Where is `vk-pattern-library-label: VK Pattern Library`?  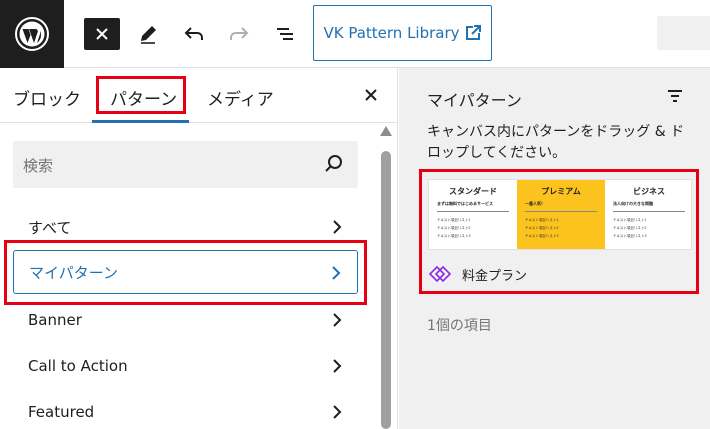
vk-pattern-library-label: VK Pattern Library is located at coordinates (391, 33).